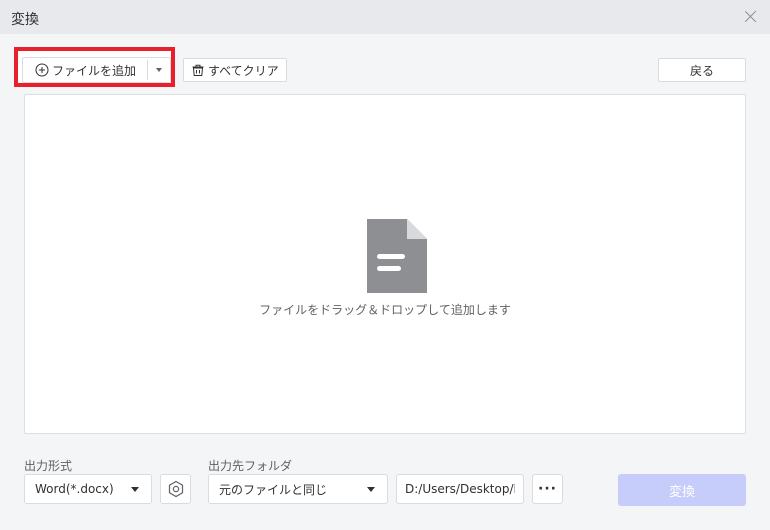 Image resolution: width=770 pixels, height=530 pixels. What do you see at coordinates (397, 256) in the screenshot?
I see `file-document-icon` at bounding box center [397, 256].